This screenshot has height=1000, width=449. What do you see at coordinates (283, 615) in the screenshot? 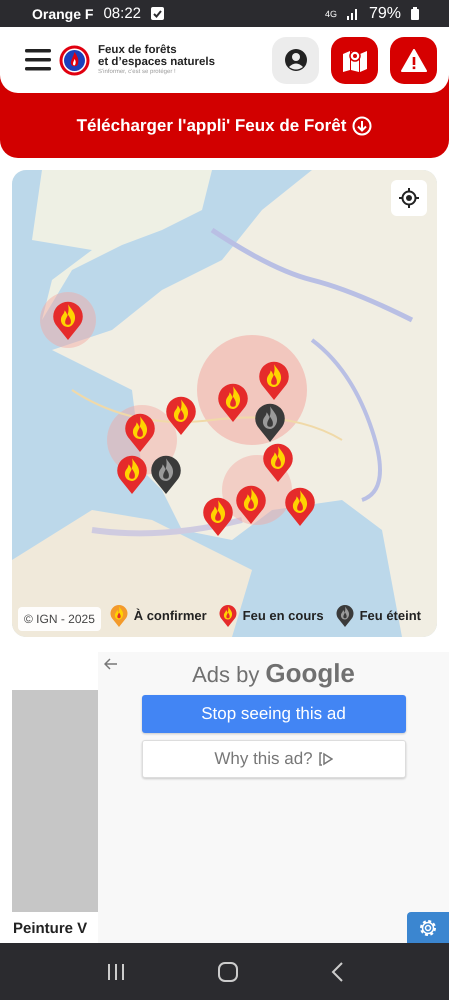
I see `legend-label: Feu en cours` at bounding box center [283, 615].